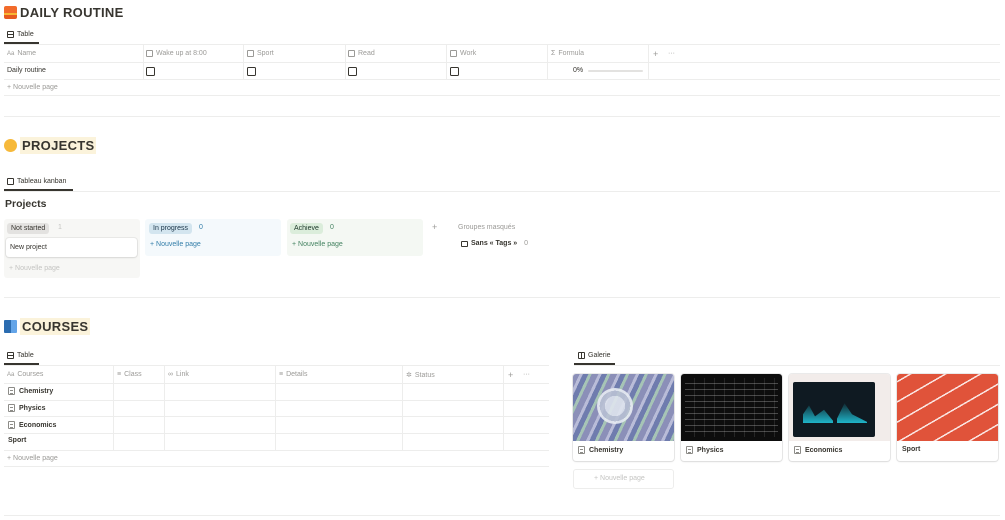  I want to click on cover-image-physics, so click(731, 407).